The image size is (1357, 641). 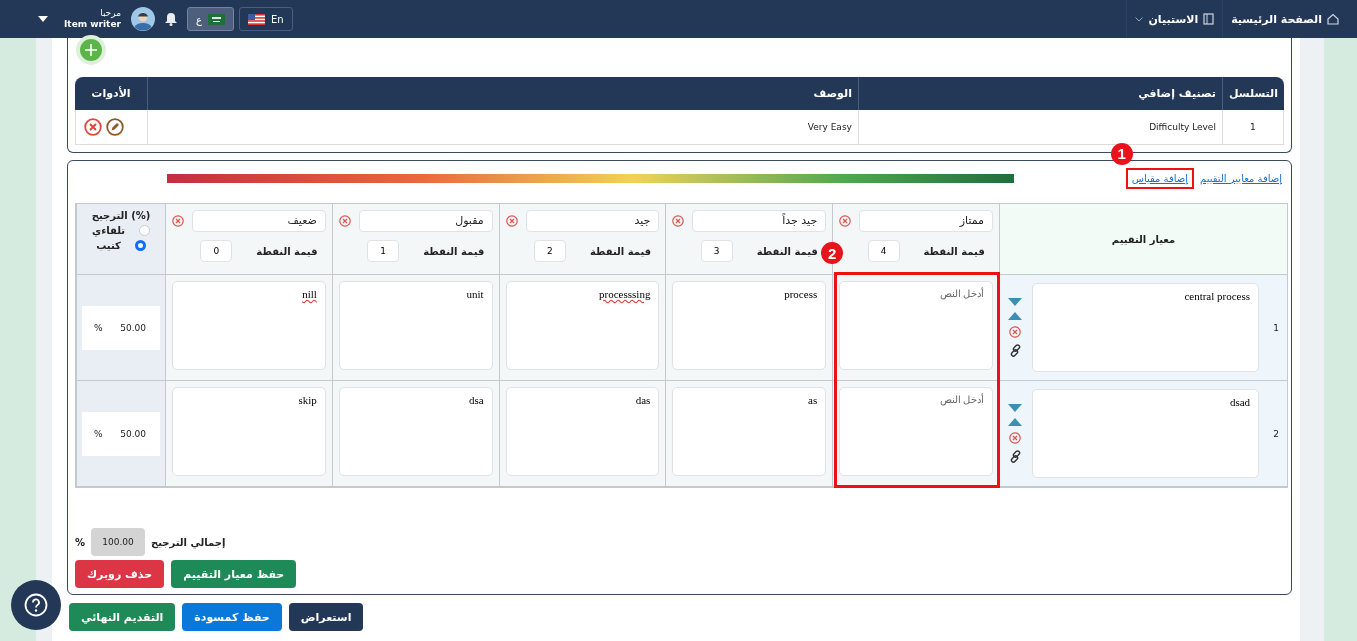 I want to click on delete-icon, so click(x=93, y=127).